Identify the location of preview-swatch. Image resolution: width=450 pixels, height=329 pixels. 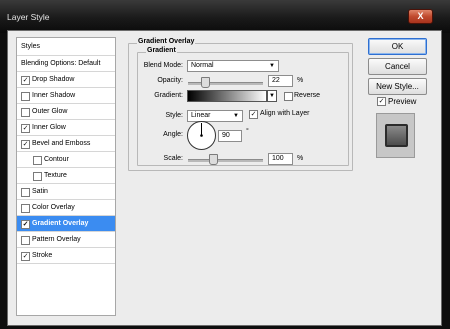
(395, 135).